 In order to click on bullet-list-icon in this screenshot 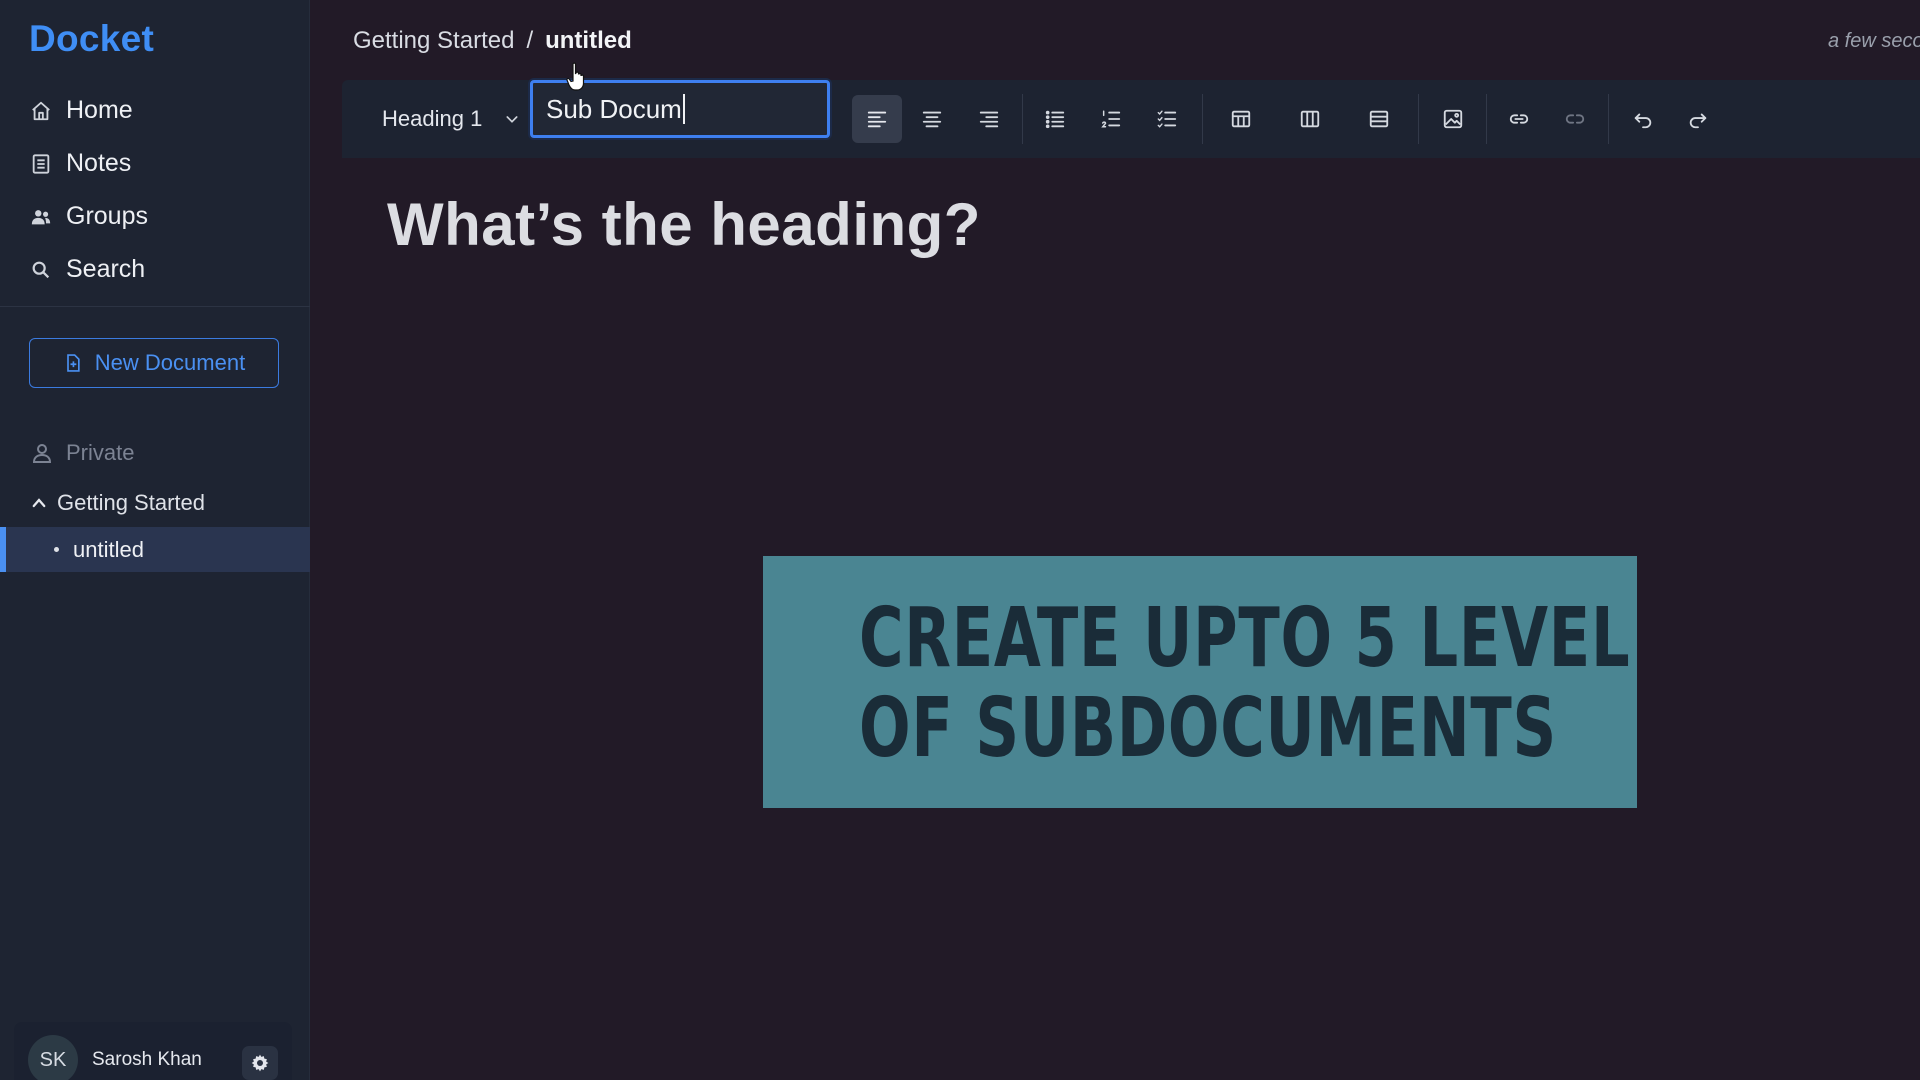, I will do `click(1055, 119)`.